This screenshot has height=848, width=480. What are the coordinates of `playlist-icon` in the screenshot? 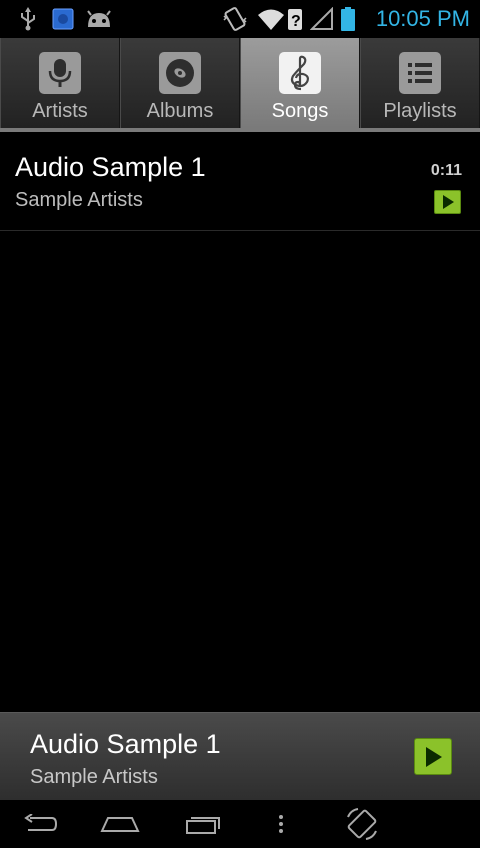 It's located at (420, 73).